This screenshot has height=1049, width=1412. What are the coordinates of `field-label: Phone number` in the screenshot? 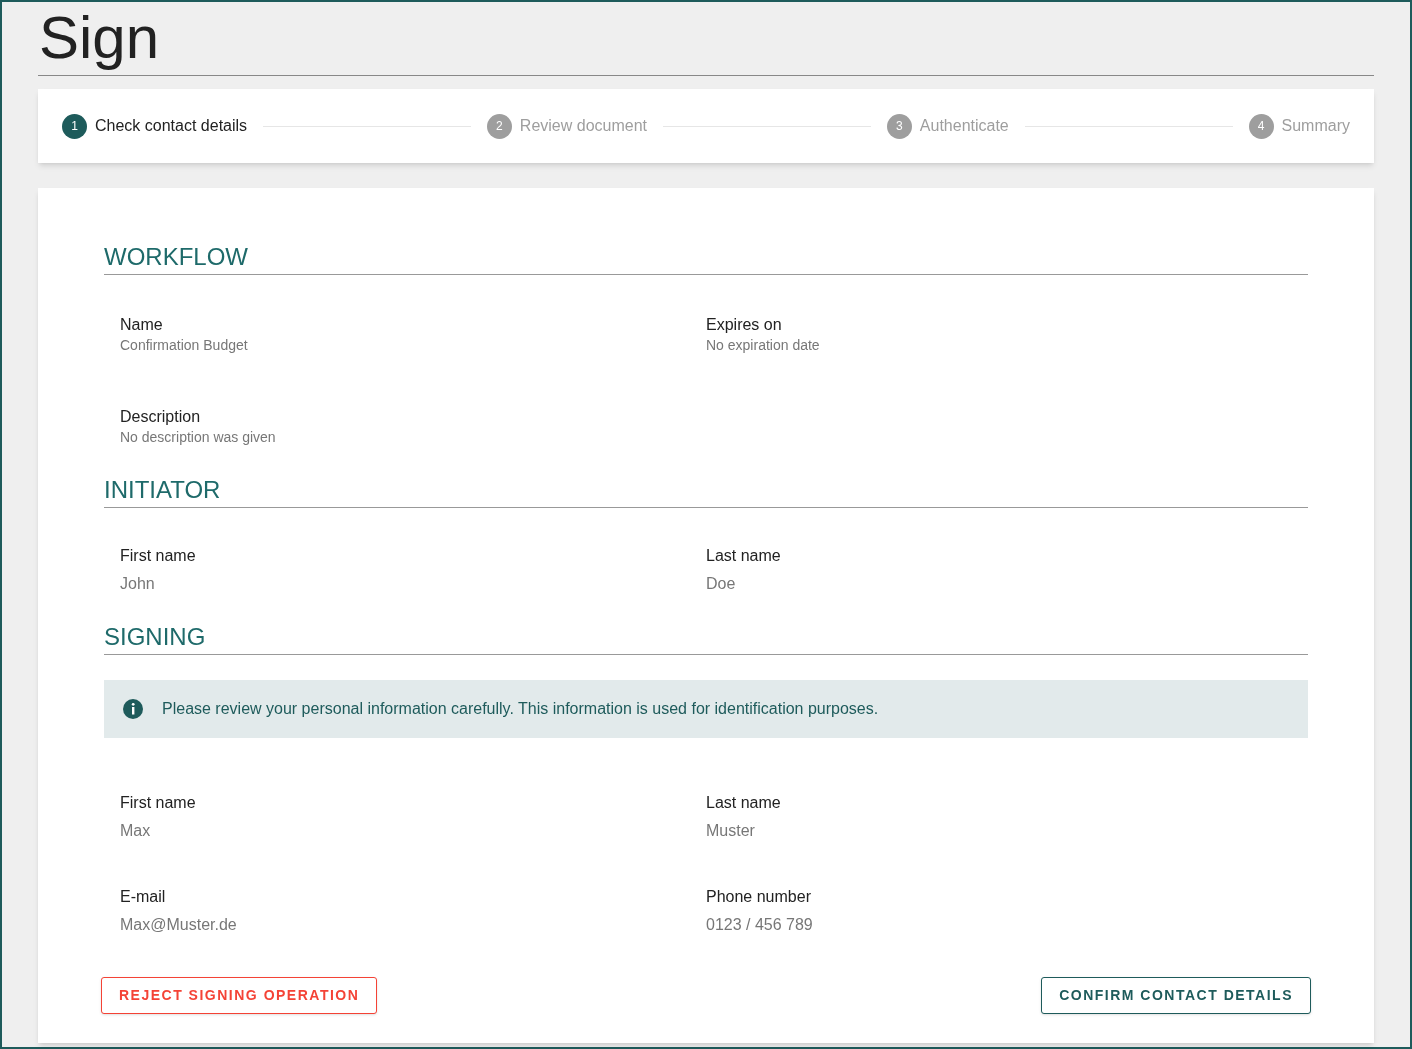 It's located at (759, 897).